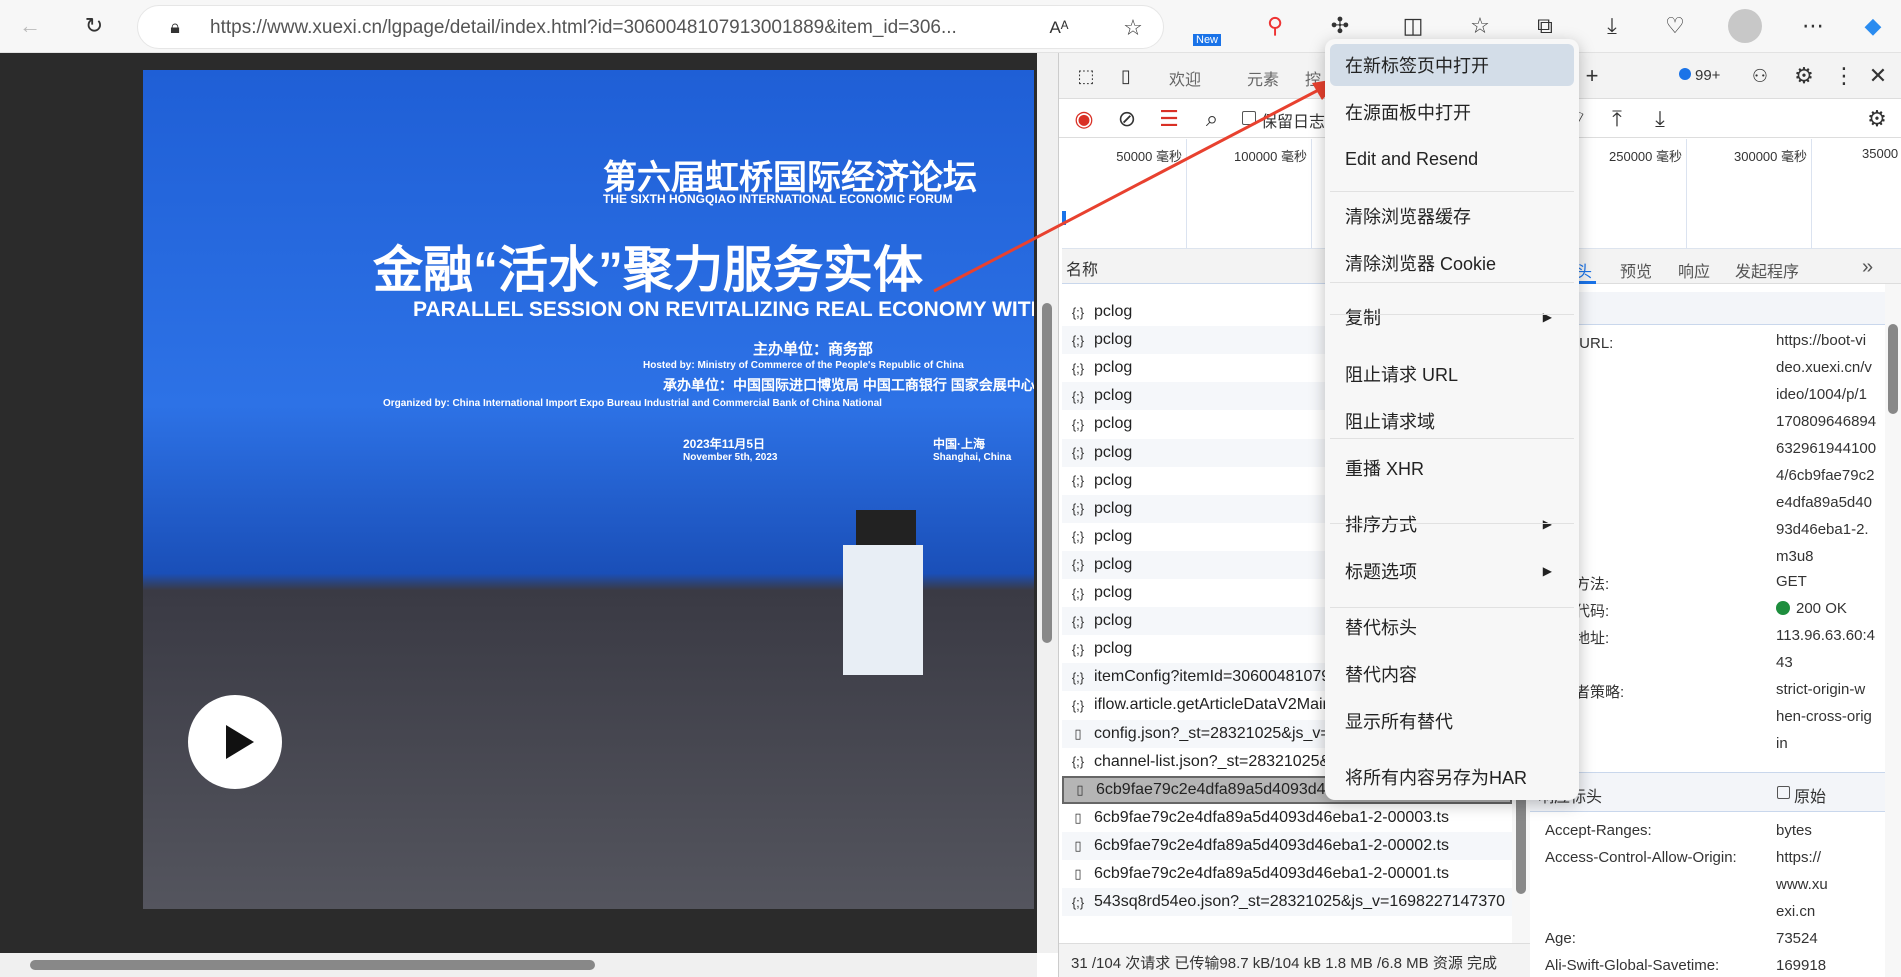 The width and height of the screenshot is (1901, 977). Describe the element at coordinates (235, 742) in the screenshot. I see `play-button` at that location.